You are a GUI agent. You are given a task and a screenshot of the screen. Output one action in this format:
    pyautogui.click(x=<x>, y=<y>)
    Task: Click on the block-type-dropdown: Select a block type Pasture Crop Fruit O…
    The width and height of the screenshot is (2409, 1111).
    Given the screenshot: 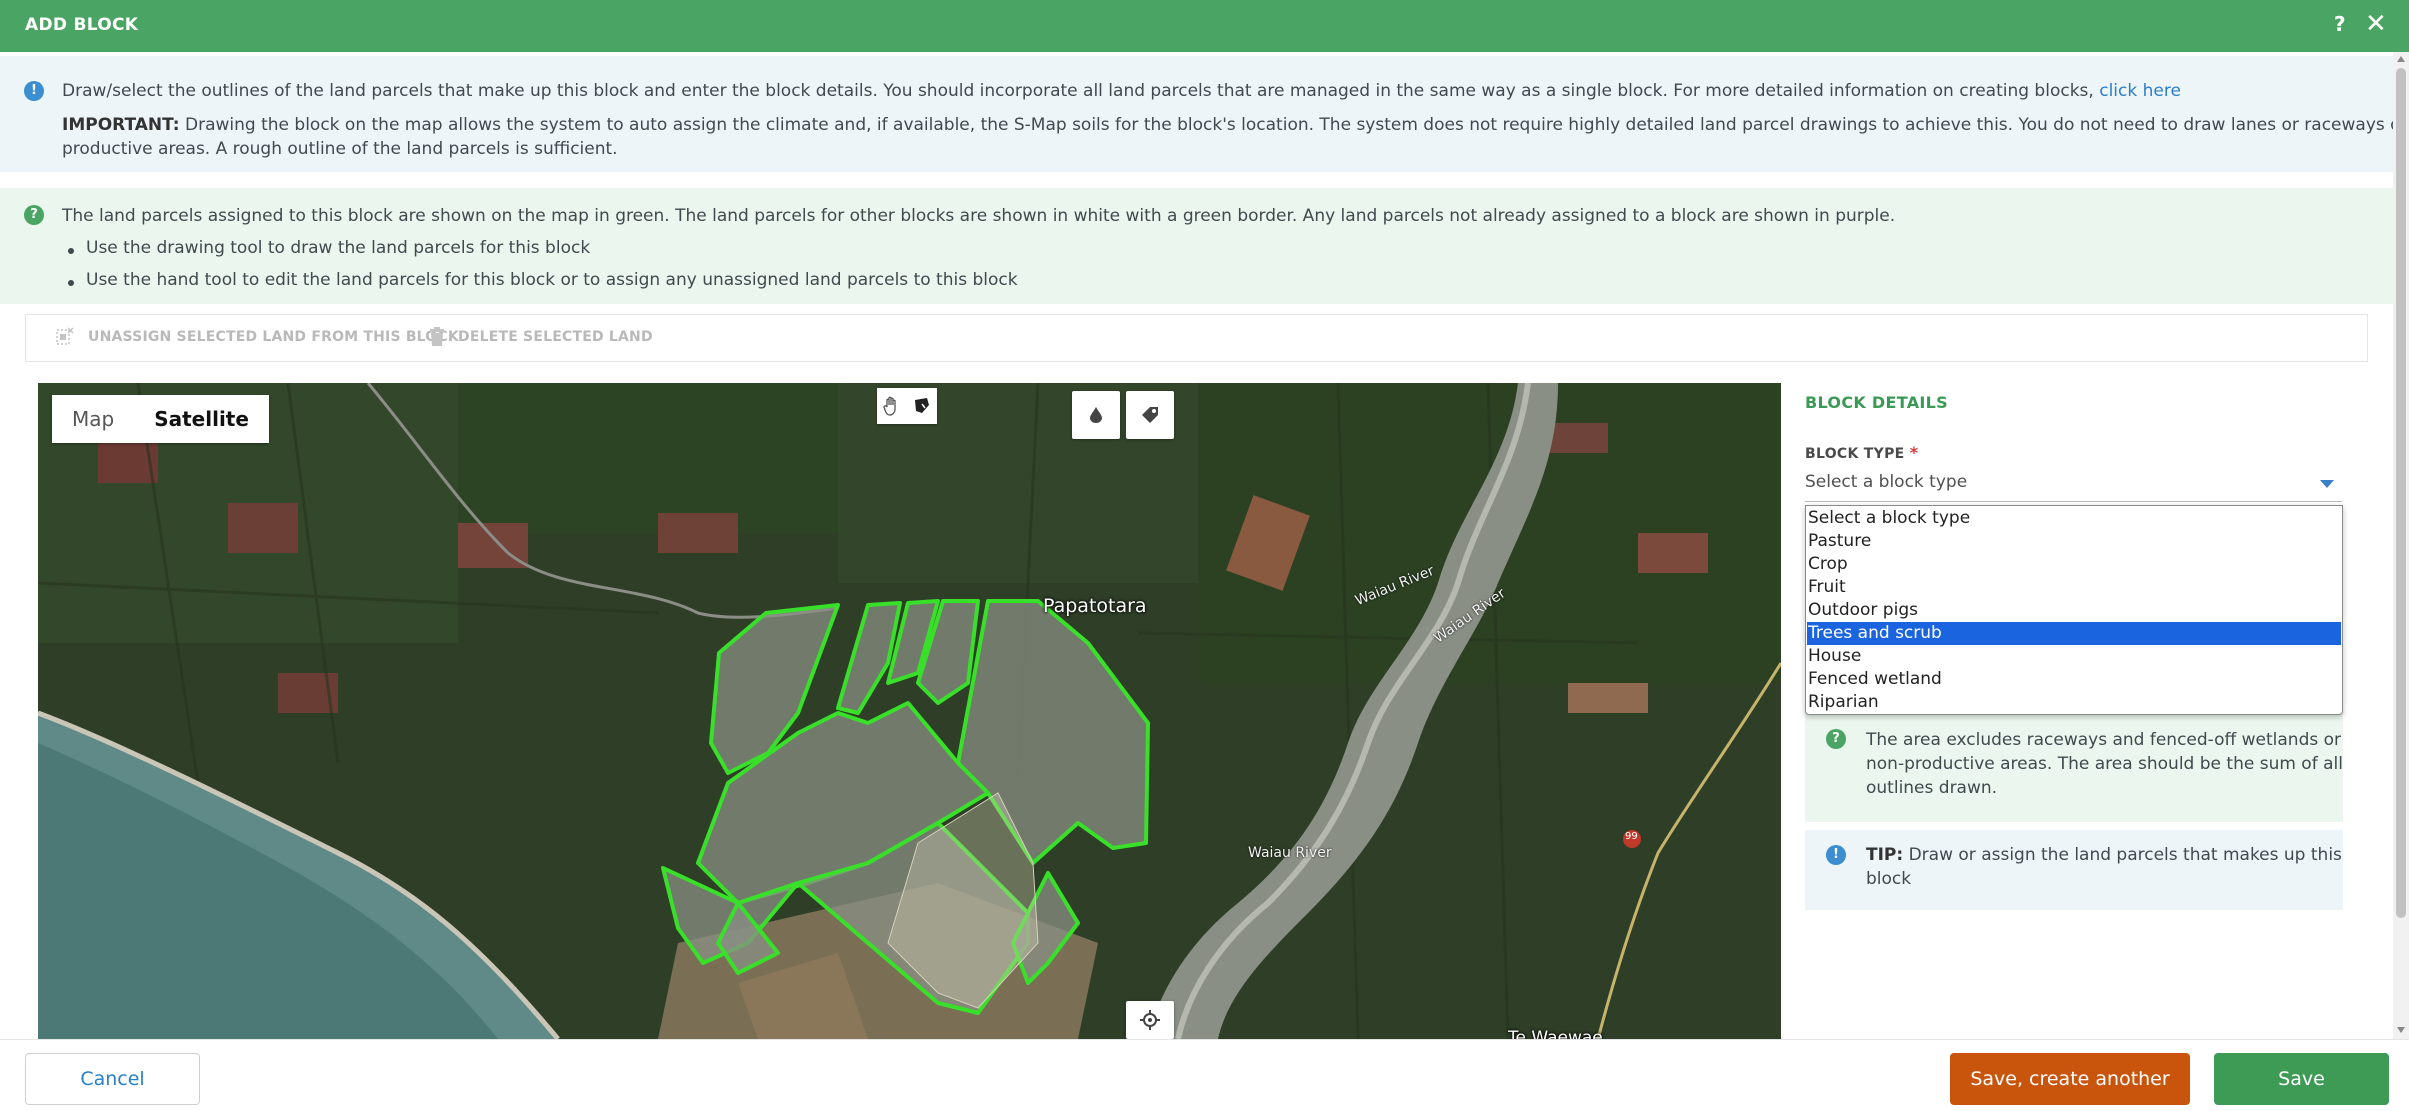 What is the action you would take?
    pyautogui.click(x=2074, y=610)
    